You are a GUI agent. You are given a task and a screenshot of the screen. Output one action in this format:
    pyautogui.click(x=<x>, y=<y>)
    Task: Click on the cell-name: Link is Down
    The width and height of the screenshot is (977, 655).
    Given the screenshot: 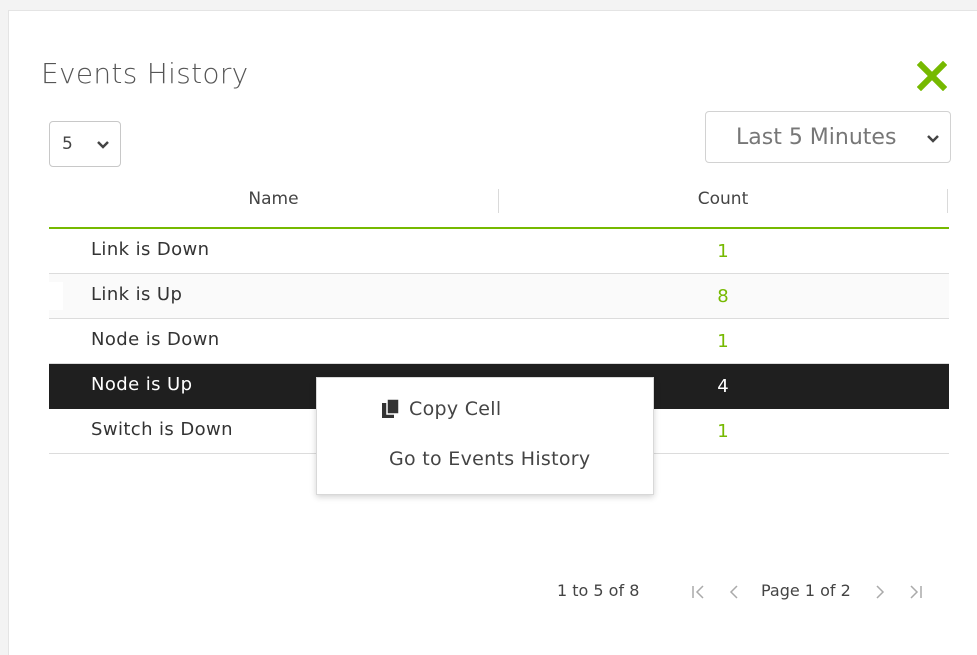 What is the action you would take?
    pyautogui.click(x=150, y=249)
    